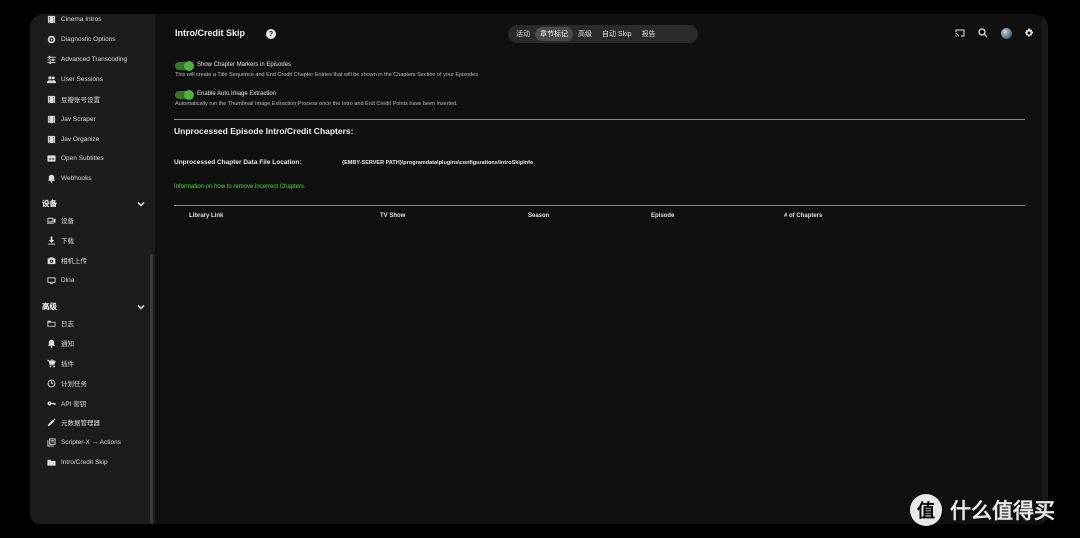 The height and width of the screenshot is (538, 1080). Describe the element at coordinates (74, 384) in the screenshot. I see `sidebar-item-label: 计划任务` at that location.